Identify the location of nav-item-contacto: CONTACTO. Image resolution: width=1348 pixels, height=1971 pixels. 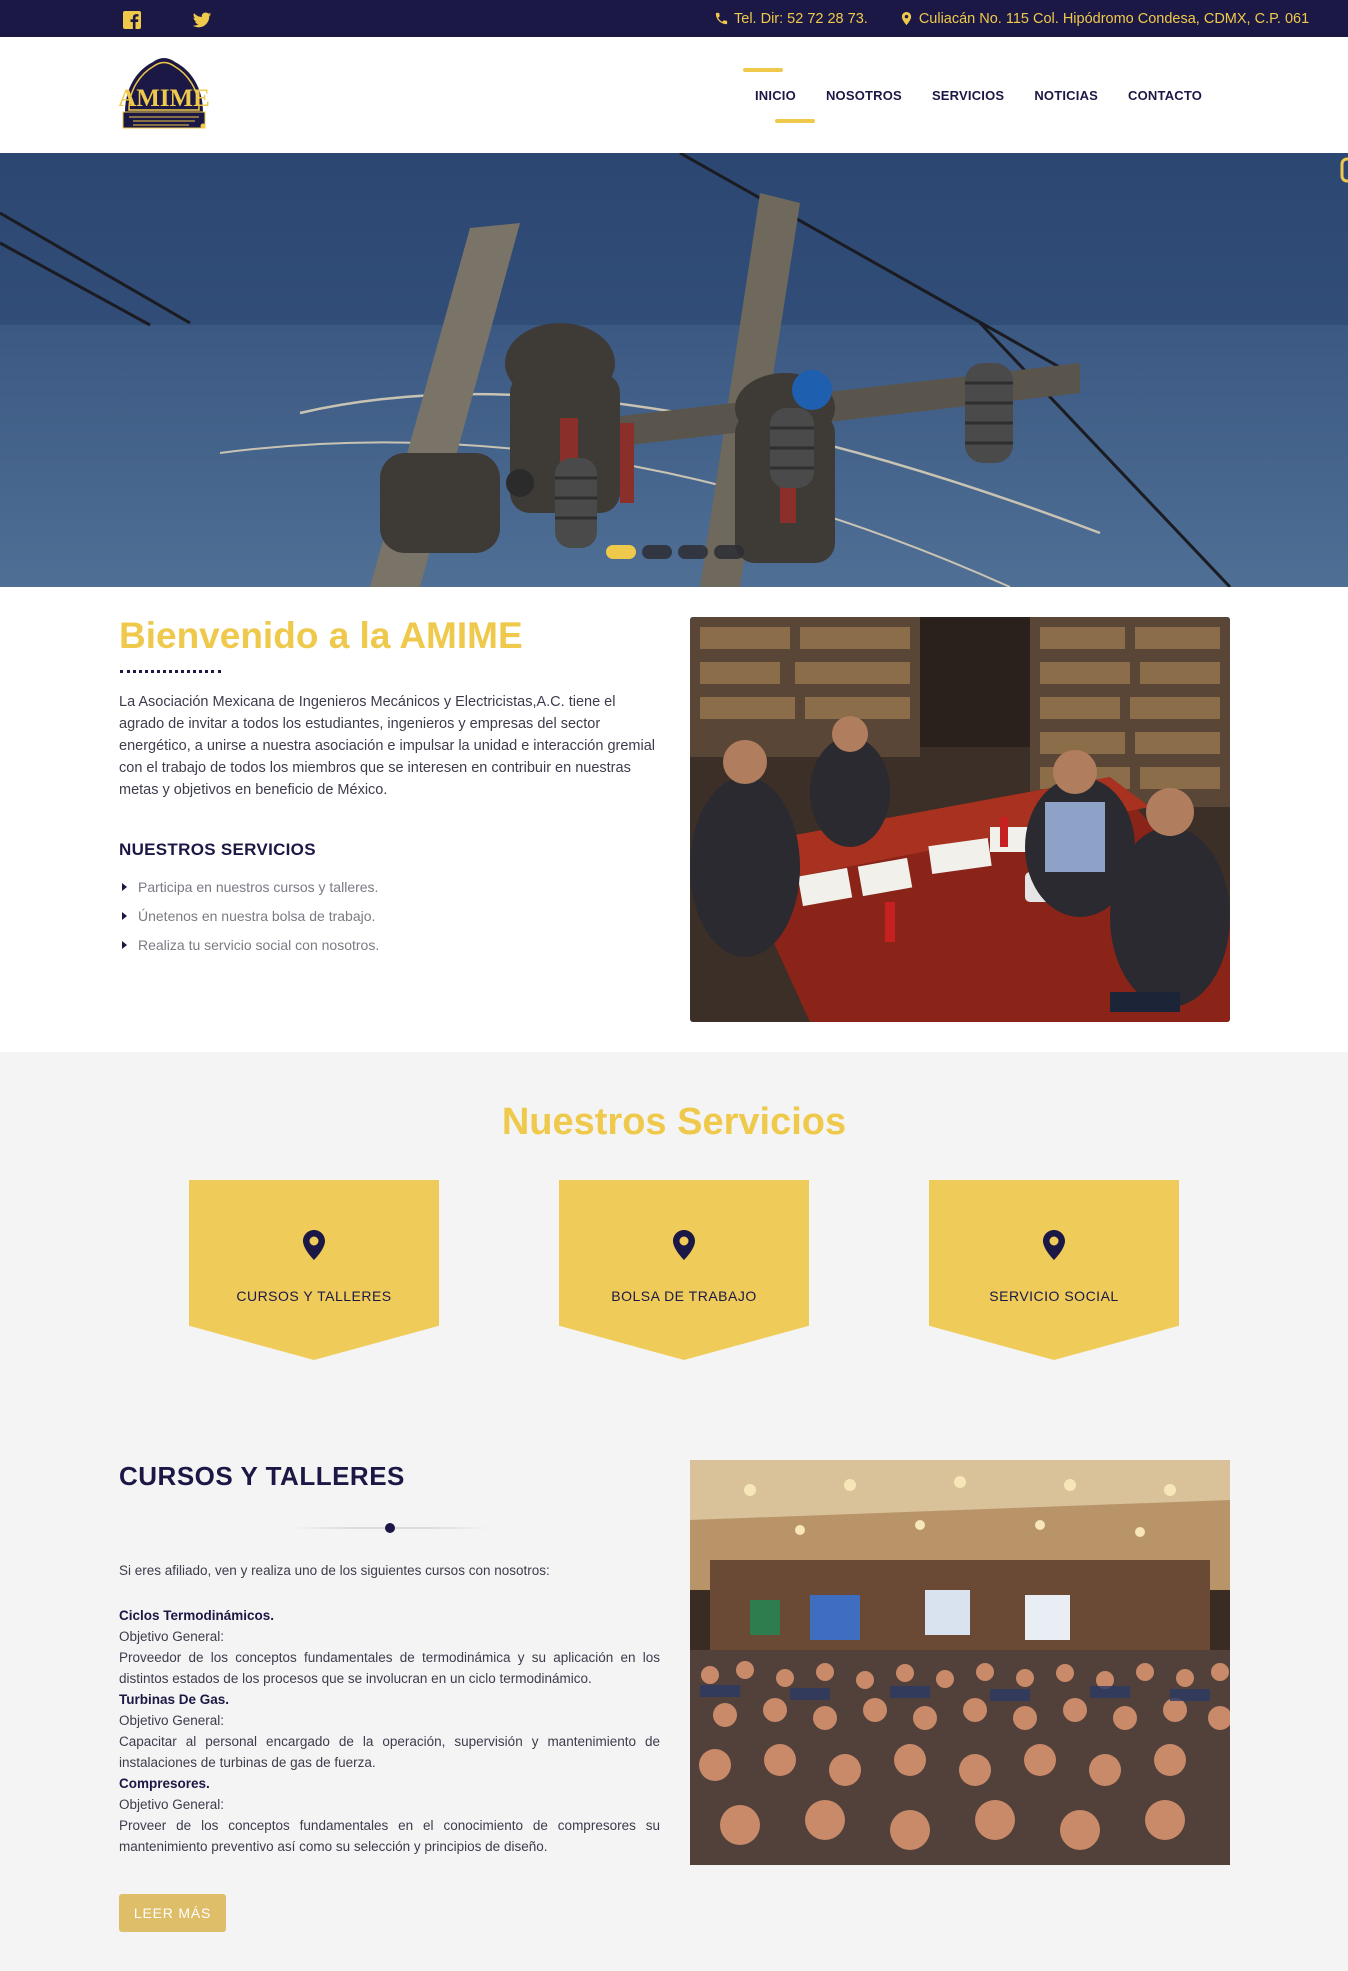
(1165, 95).